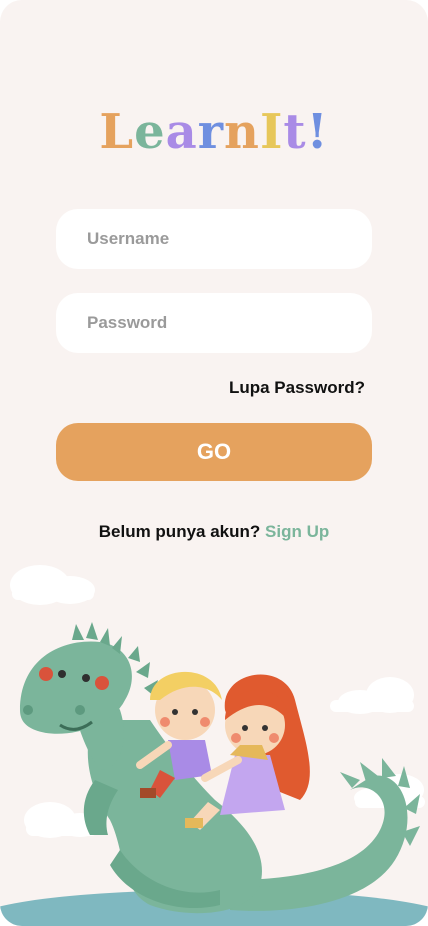 The height and width of the screenshot is (926, 428). Describe the element at coordinates (214, 239) in the screenshot. I see `username-input` at that location.